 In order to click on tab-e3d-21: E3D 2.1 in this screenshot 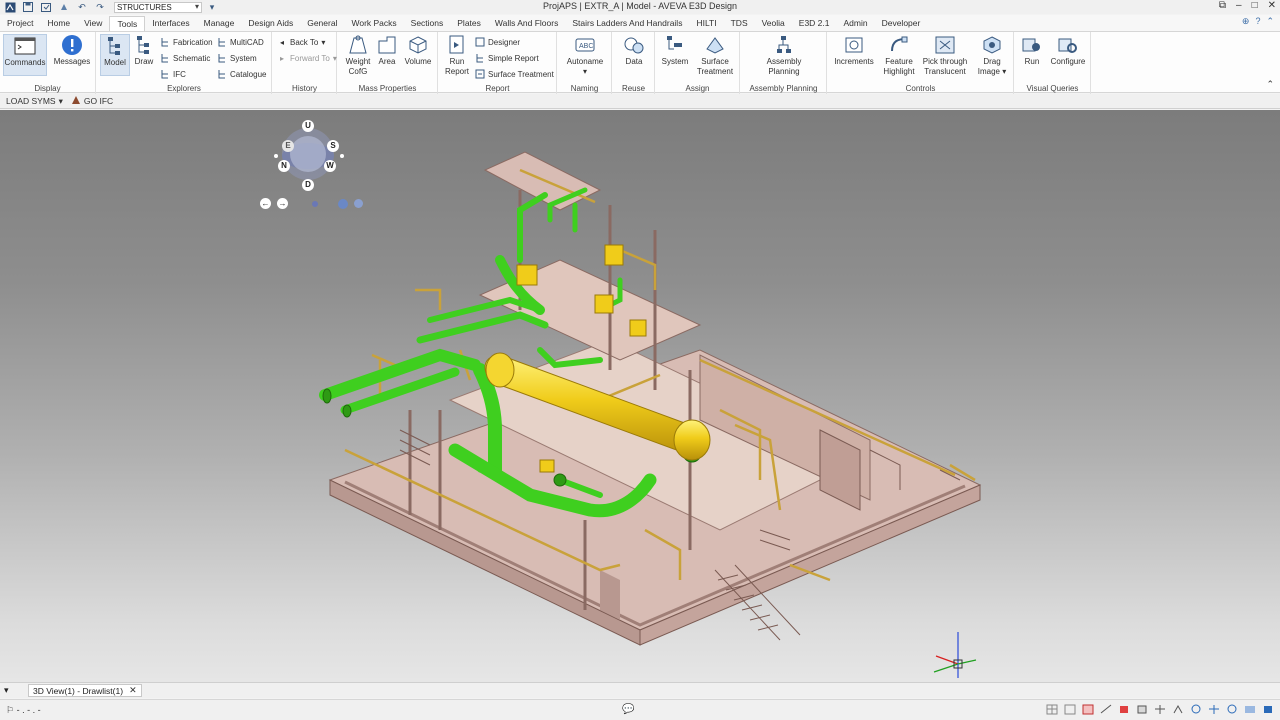, I will do `click(814, 23)`.